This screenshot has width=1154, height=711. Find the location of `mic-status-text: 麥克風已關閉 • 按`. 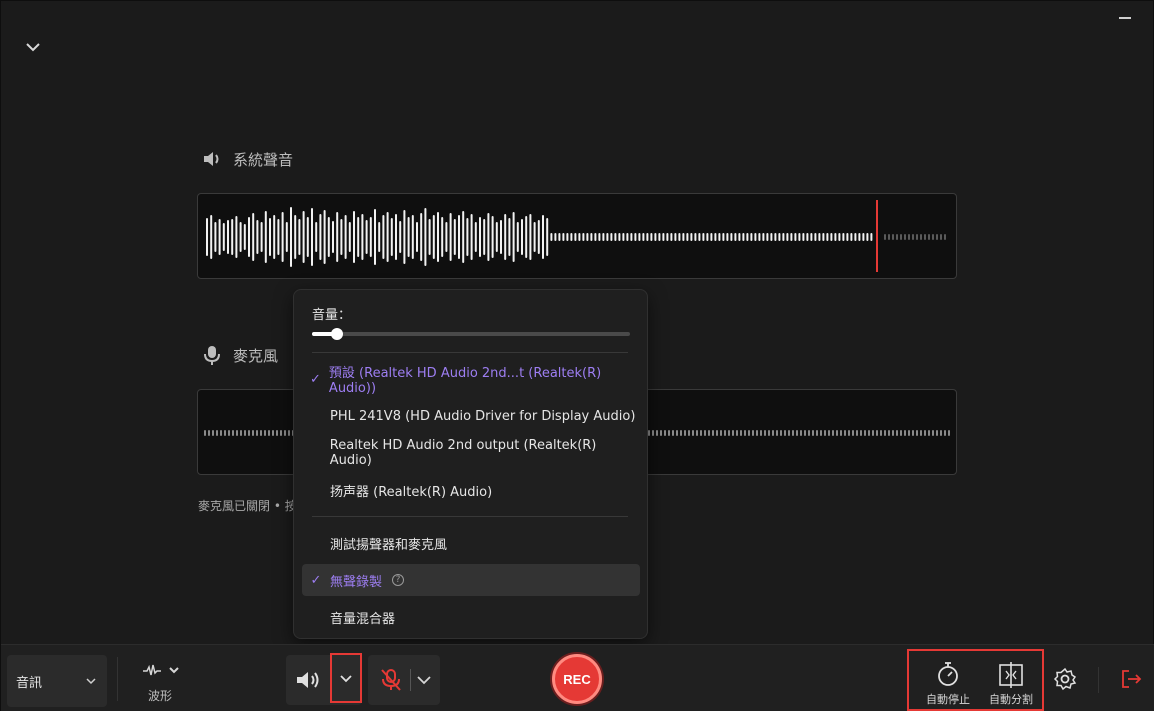

mic-status-text: 麥克風已關閉 • 按 is located at coordinates (247, 506).